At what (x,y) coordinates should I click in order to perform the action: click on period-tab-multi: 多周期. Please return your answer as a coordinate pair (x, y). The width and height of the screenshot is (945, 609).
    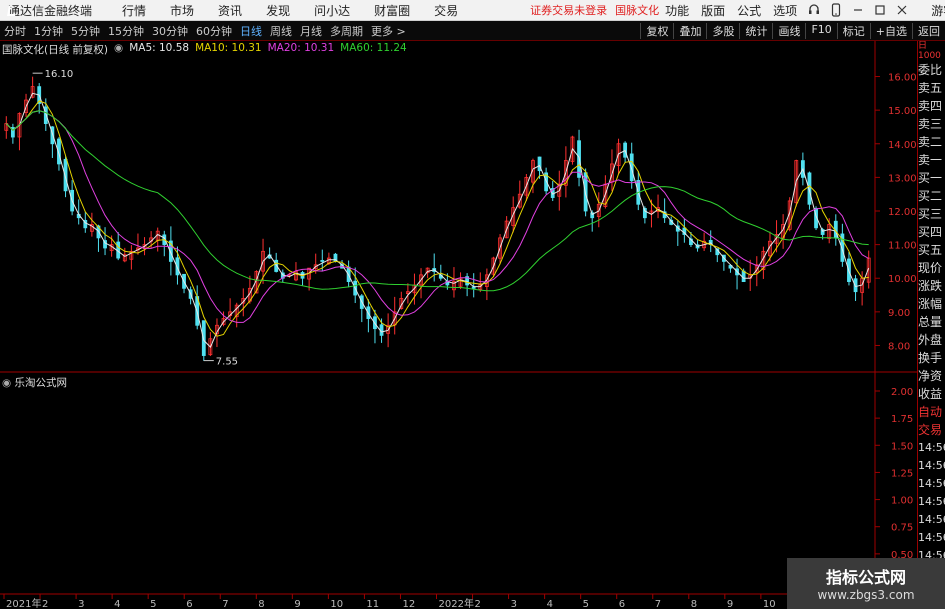
    Looking at the image, I should click on (346, 31).